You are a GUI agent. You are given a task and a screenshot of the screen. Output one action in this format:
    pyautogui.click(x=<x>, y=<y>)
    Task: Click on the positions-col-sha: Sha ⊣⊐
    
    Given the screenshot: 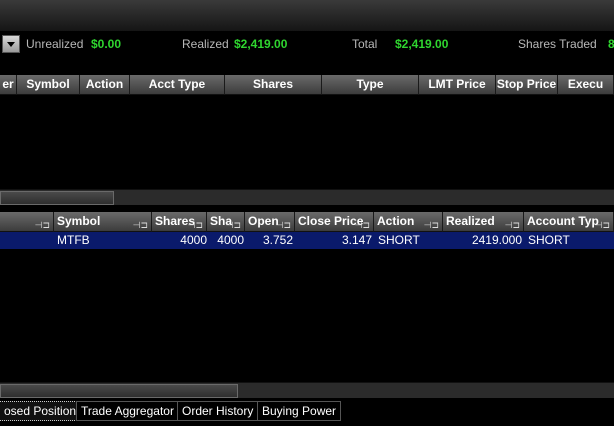 What is the action you would take?
    pyautogui.click(x=226, y=222)
    